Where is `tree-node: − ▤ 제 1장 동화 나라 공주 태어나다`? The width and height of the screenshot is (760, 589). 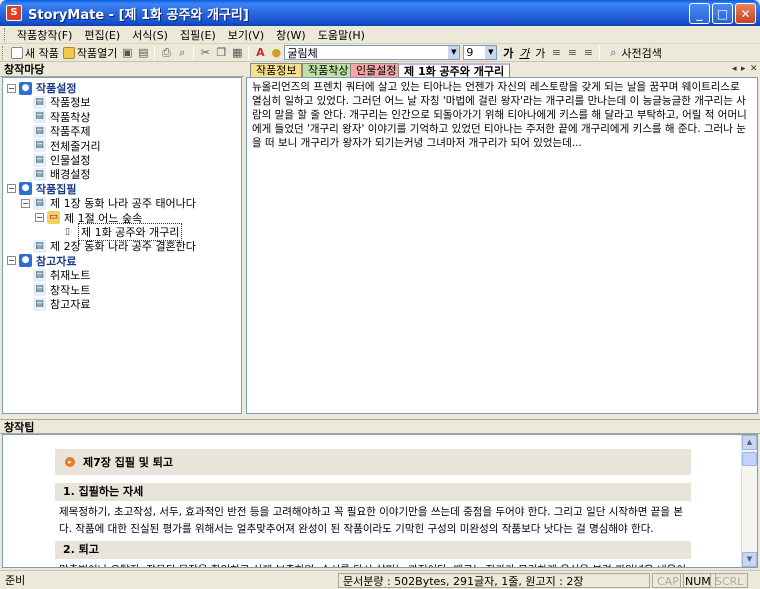
tree-node: − ▤ 제 1장 동화 나라 공주 태어나다 is located at coordinates (108, 203).